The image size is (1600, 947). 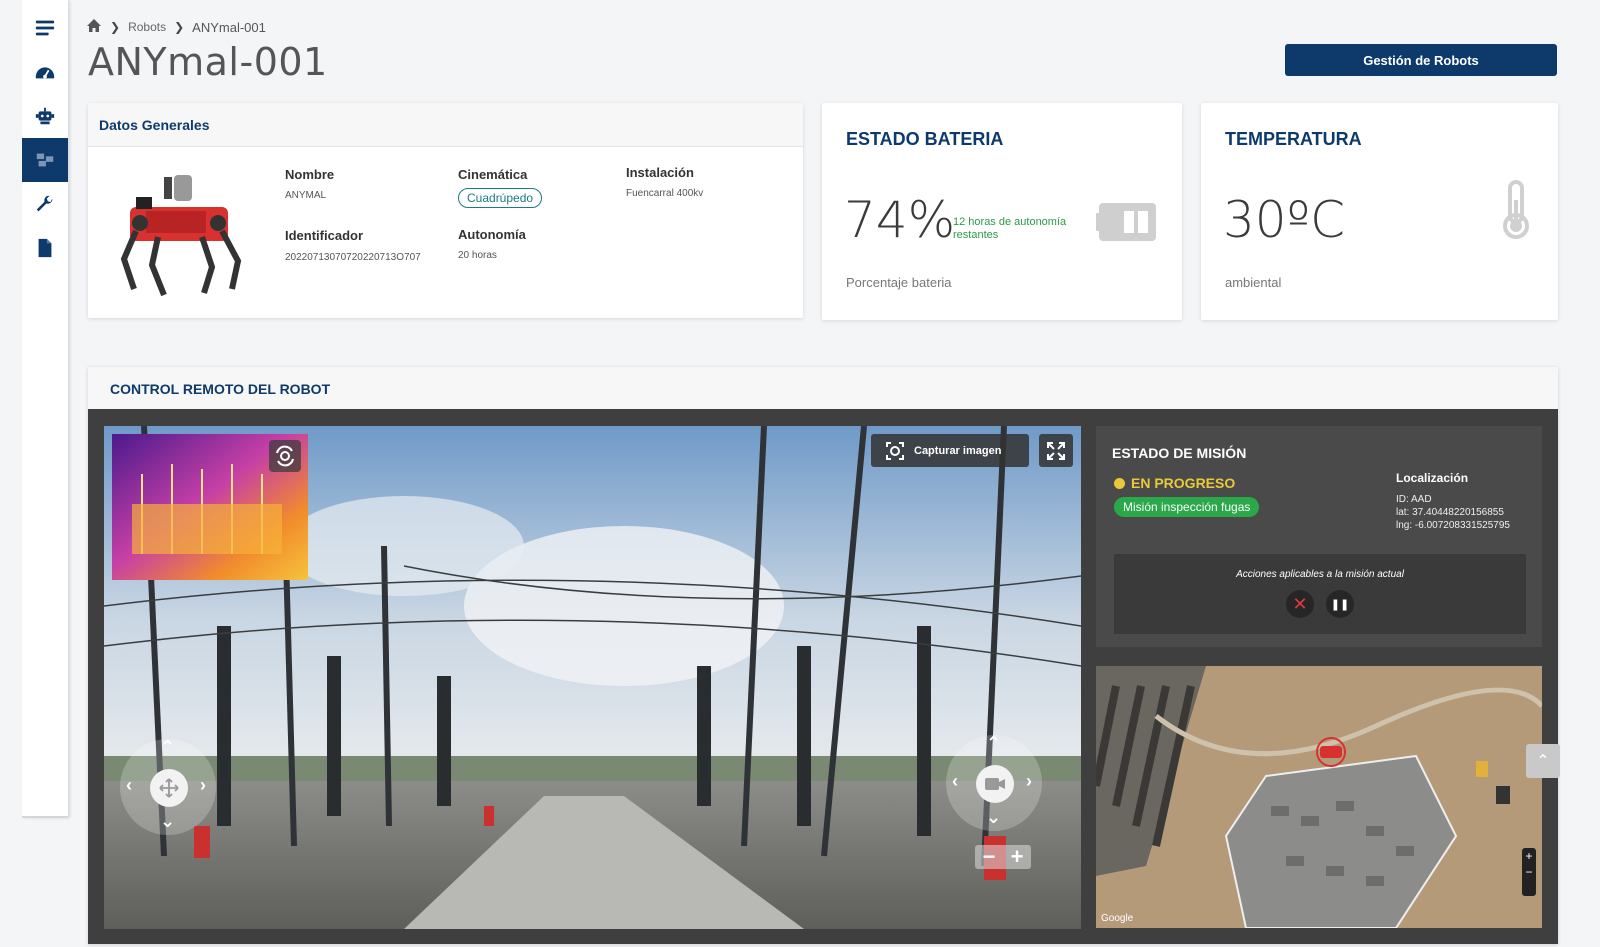 I want to click on satellite-map: Google + −, so click(x=1319, y=797).